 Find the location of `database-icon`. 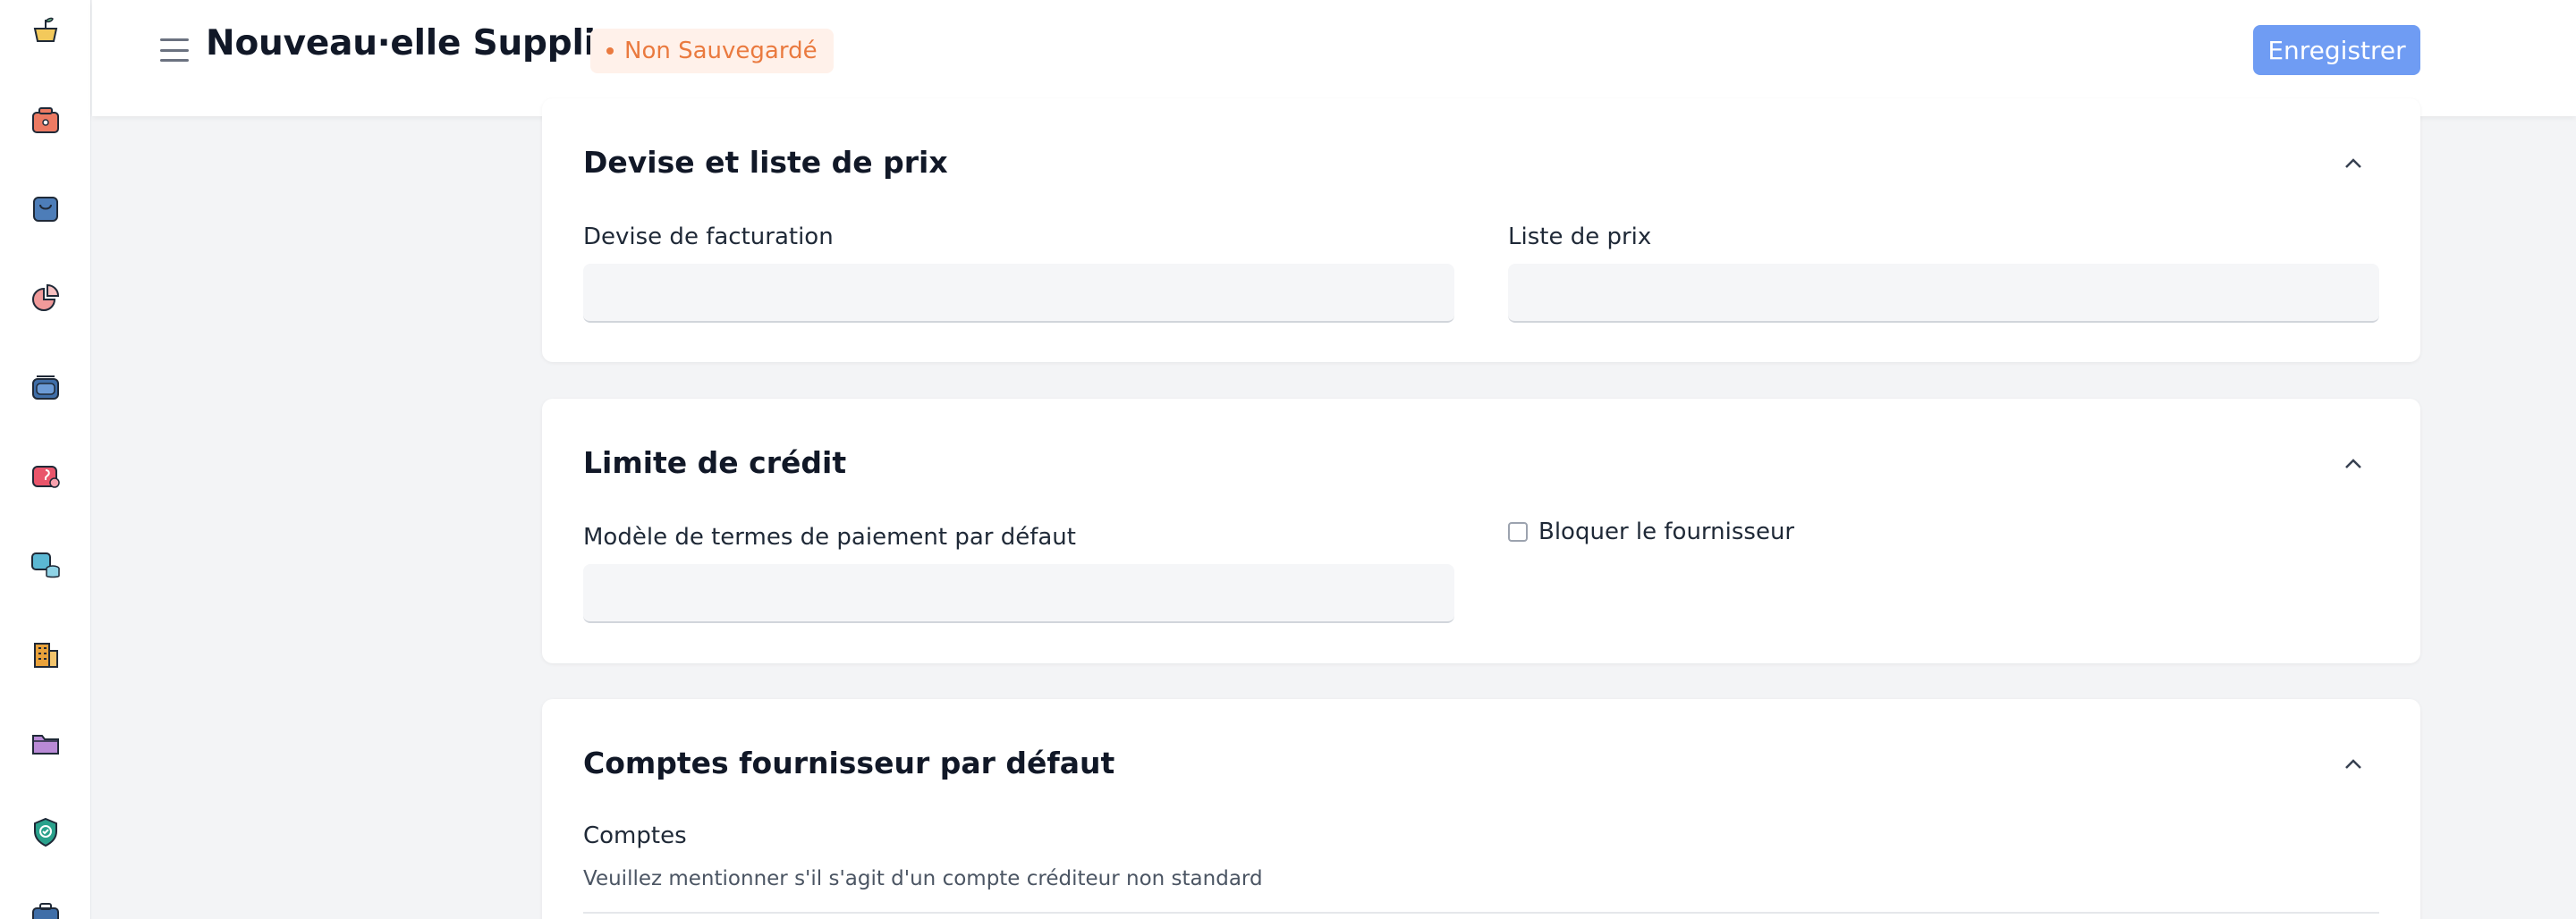

database-icon is located at coordinates (46, 565).